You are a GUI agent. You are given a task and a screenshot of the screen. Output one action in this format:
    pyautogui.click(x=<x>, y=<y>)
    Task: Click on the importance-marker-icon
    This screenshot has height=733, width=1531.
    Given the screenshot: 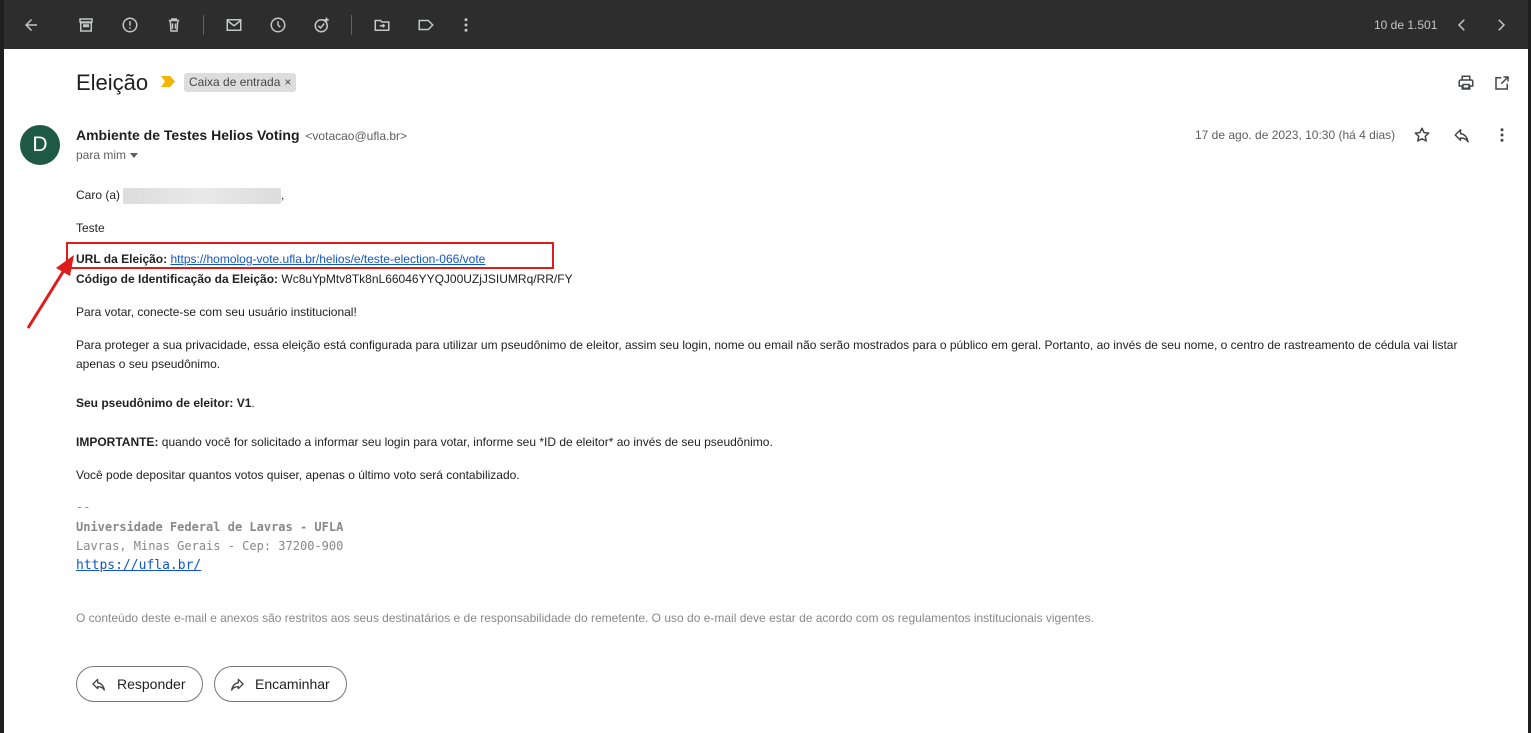 What is the action you would take?
    pyautogui.click(x=168, y=81)
    